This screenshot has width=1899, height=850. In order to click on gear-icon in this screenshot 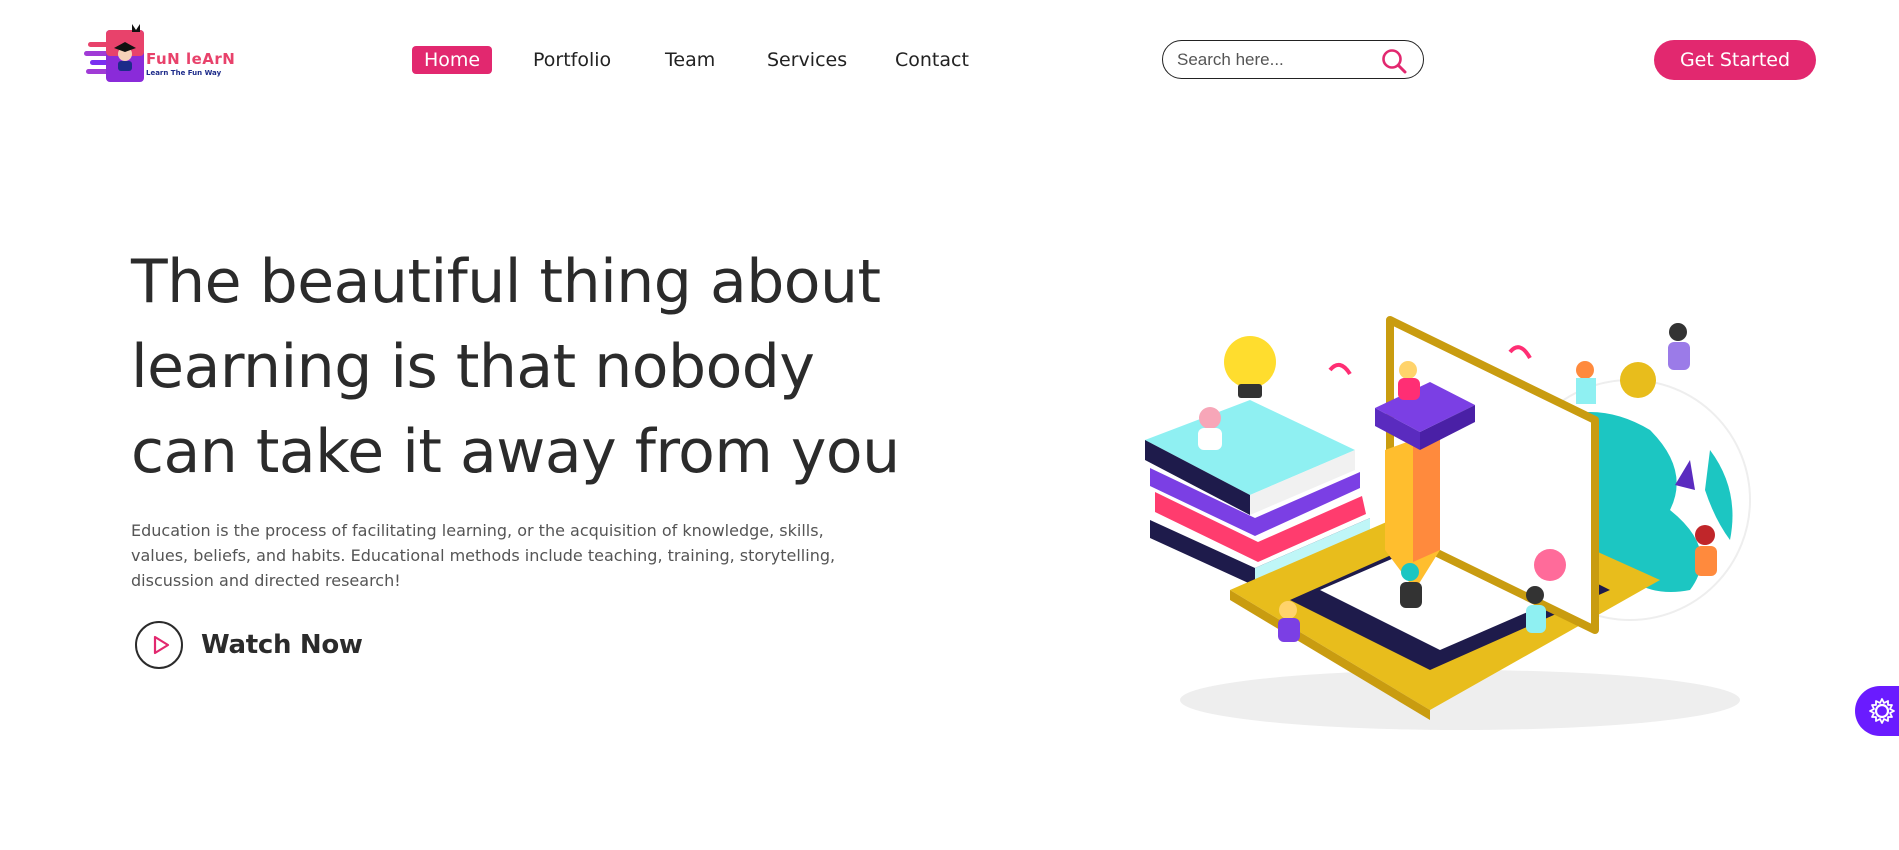, I will do `click(1882, 711)`.